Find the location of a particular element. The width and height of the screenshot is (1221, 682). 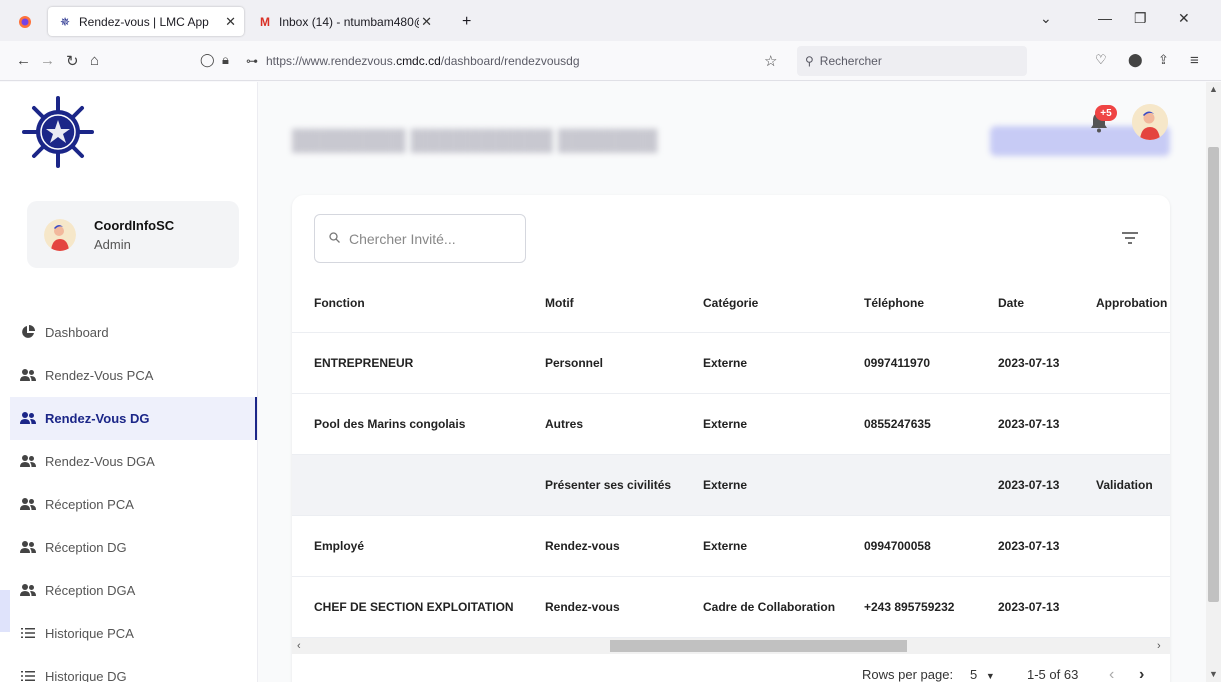

vertical-scrollbar: ▲ ▼ is located at coordinates (1213, 382).